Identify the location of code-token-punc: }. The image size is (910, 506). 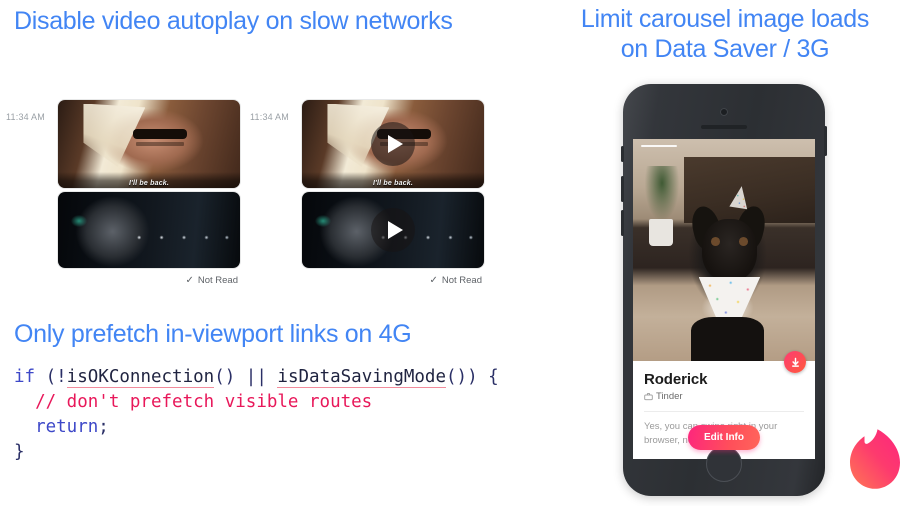
(19, 452).